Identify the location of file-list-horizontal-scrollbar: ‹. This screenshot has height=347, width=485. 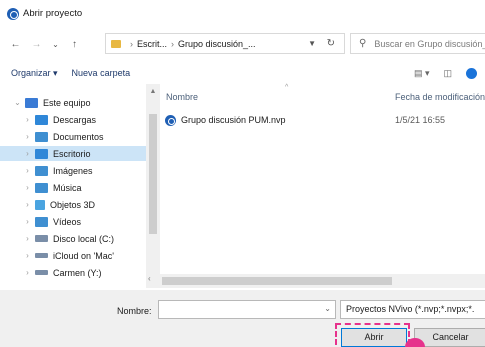
(315, 281).